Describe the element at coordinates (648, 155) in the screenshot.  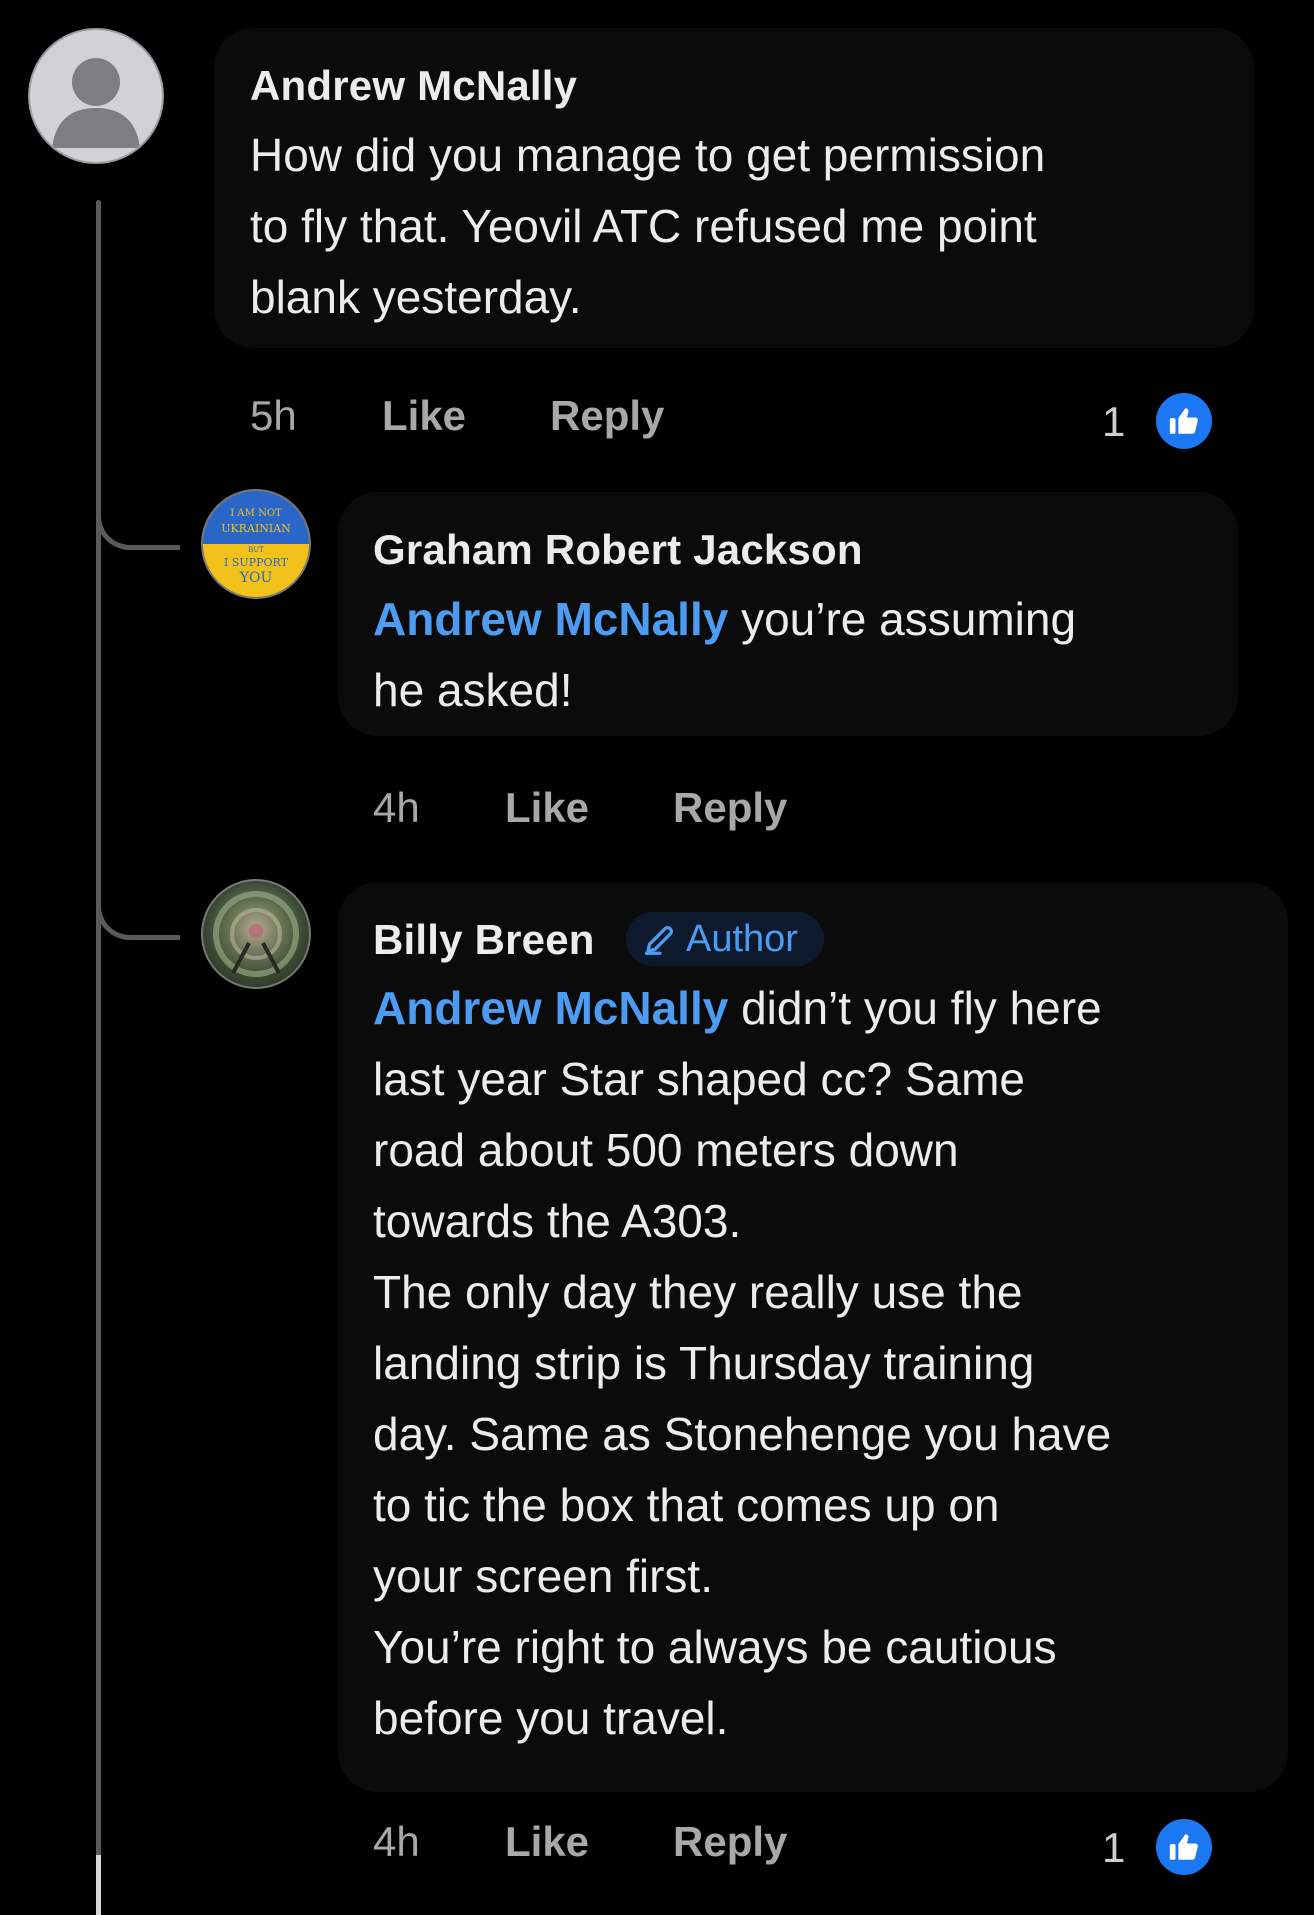
I see `comment-text-line: How did you manage to get permission` at that location.